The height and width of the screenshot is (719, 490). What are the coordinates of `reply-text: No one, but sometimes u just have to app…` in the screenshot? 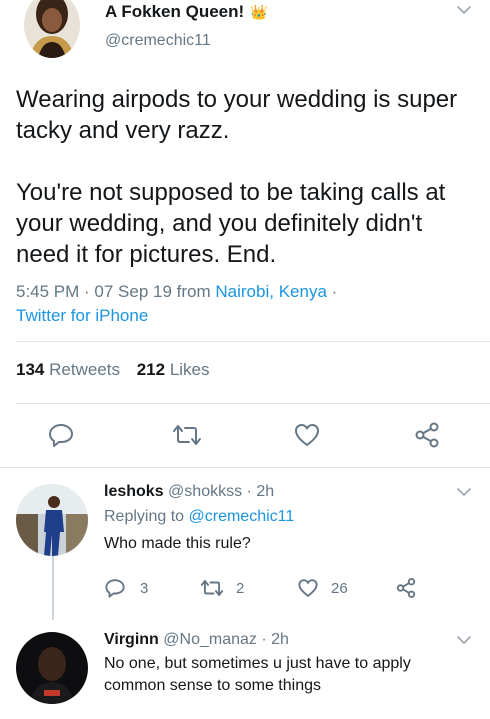 It's located at (257, 674).